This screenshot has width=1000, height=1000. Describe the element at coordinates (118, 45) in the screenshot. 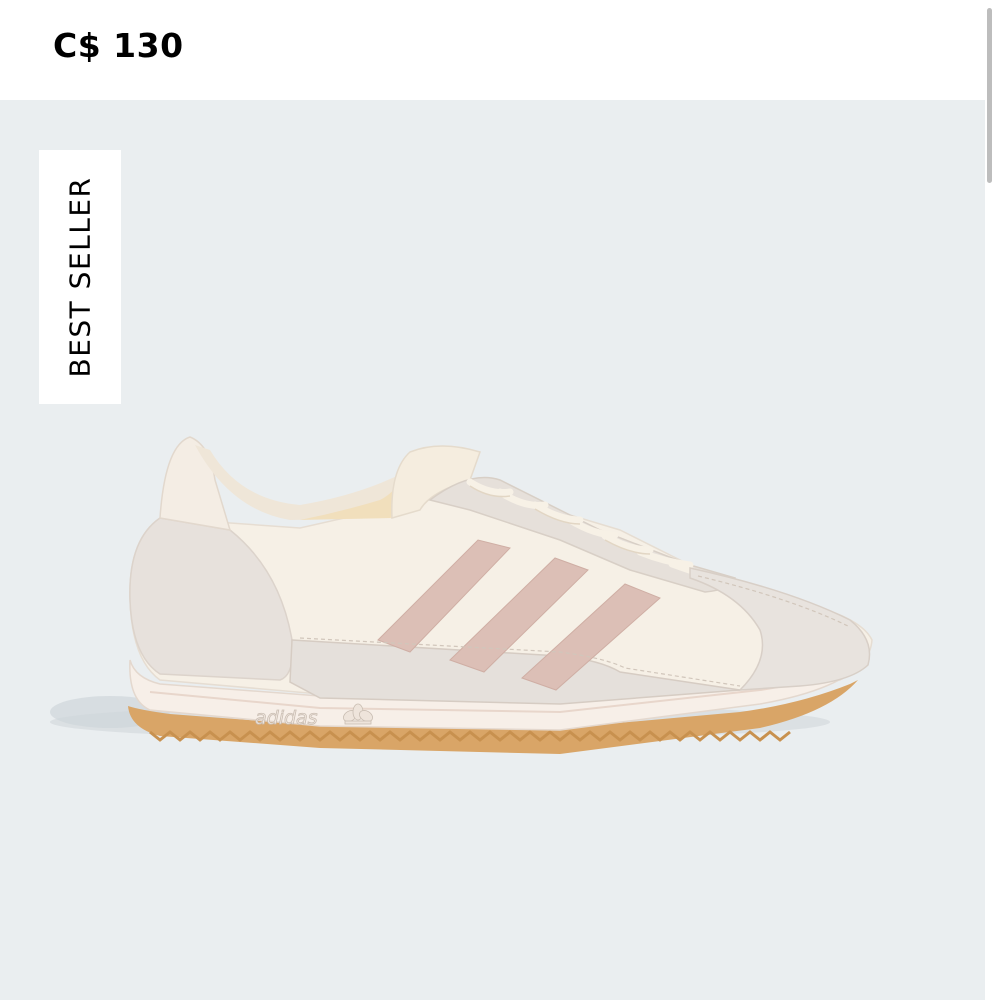

I see `product-price: C$ 130` at that location.